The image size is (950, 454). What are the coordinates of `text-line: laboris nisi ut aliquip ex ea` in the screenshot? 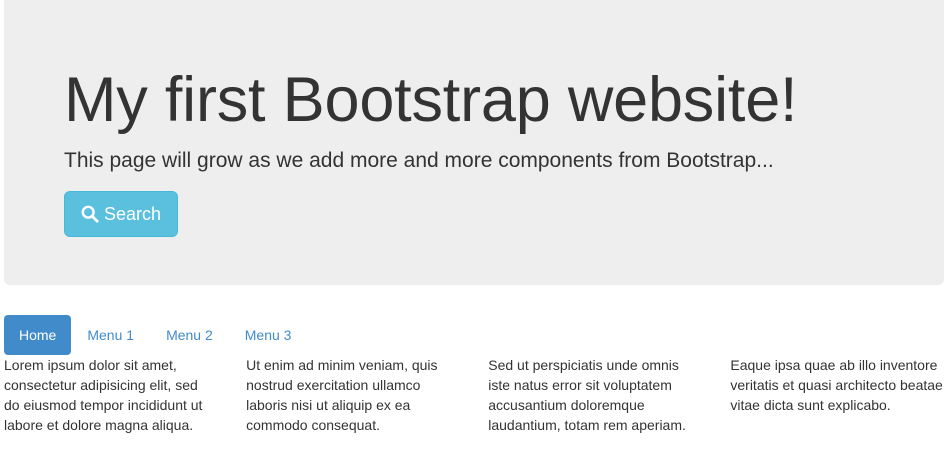 It's located at (328, 405).